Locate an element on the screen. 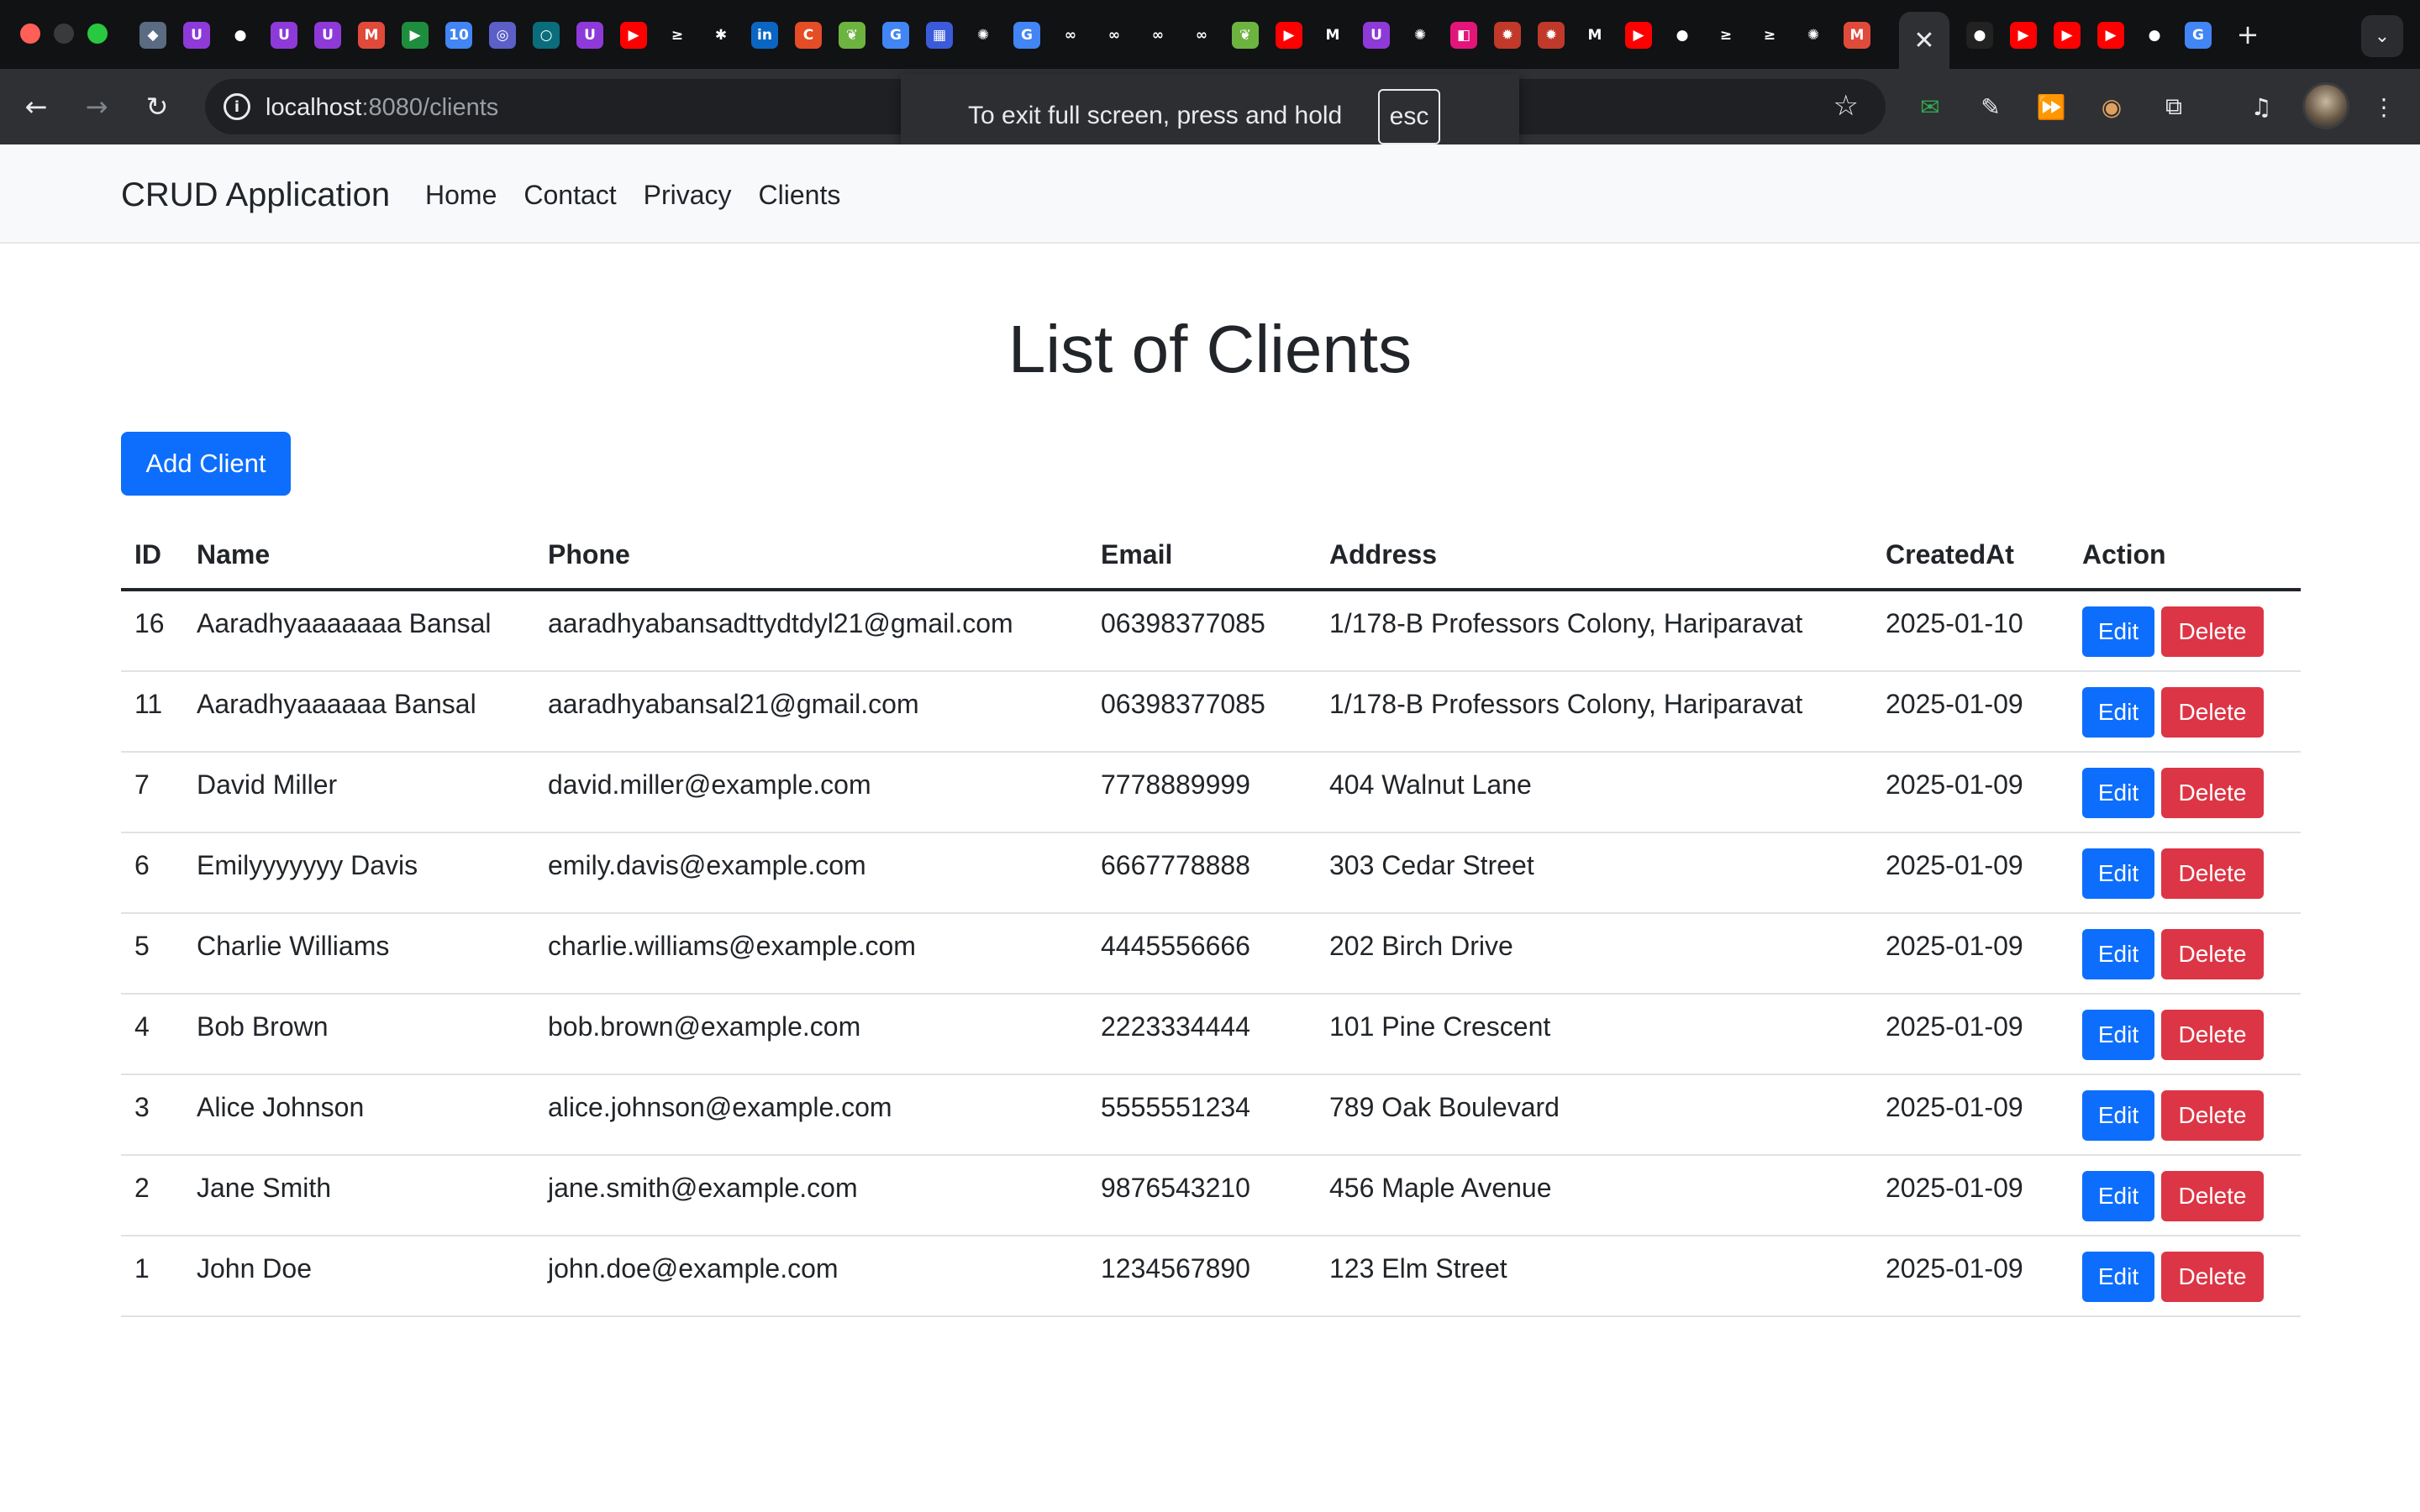  bookmark-star-icon: ☆ is located at coordinates (1846, 106).